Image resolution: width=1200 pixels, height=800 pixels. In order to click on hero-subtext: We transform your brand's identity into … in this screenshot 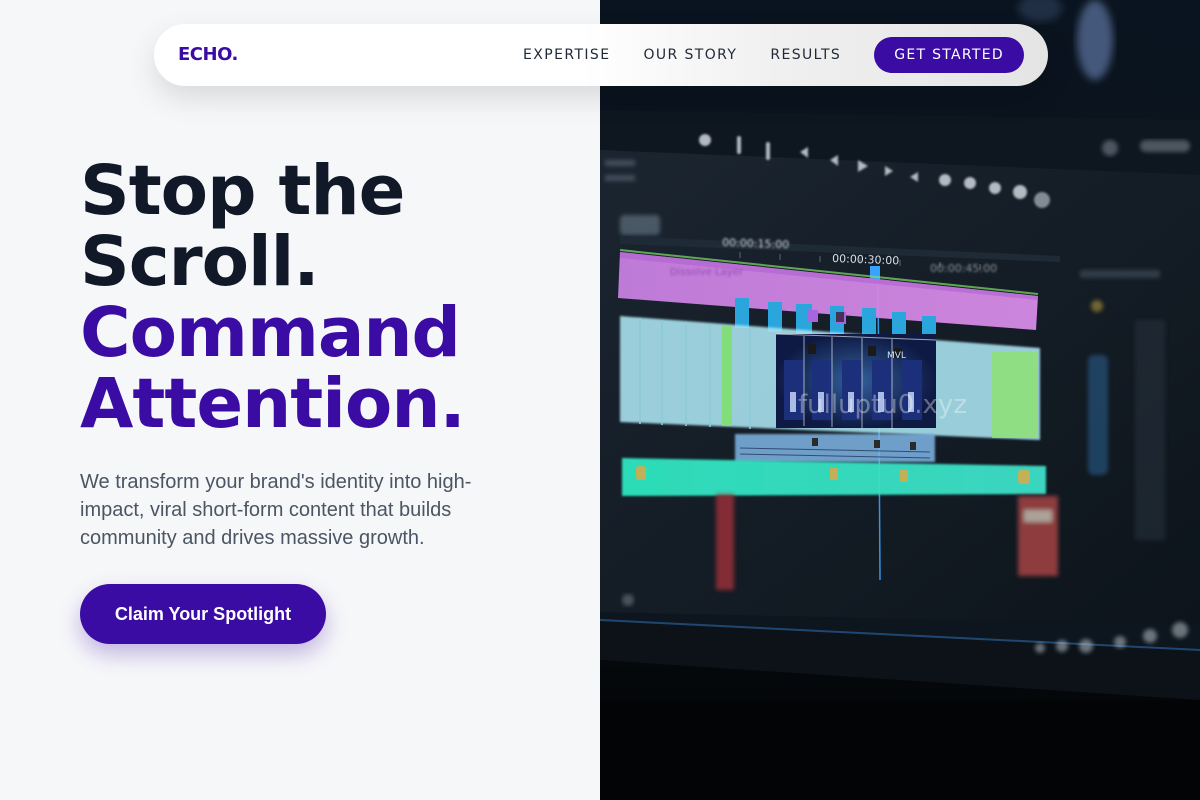, I will do `click(276, 510)`.